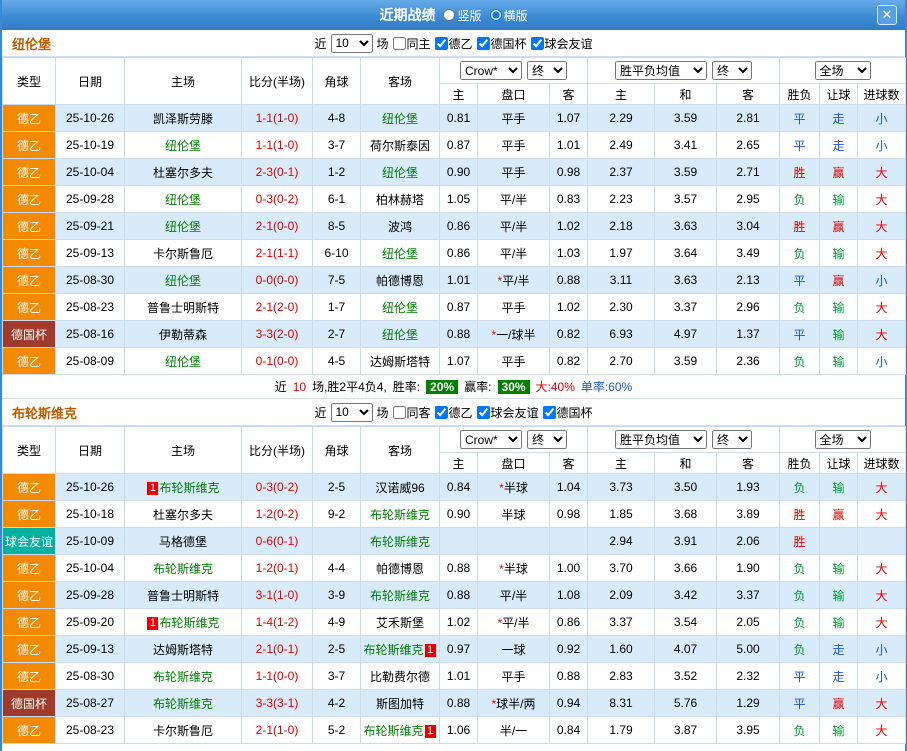 The height and width of the screenshot is (751, 907). What do you see at coordinates (748, 94) in the screenshot?
I see `column-header: 客` at bounding box center [748, 94].